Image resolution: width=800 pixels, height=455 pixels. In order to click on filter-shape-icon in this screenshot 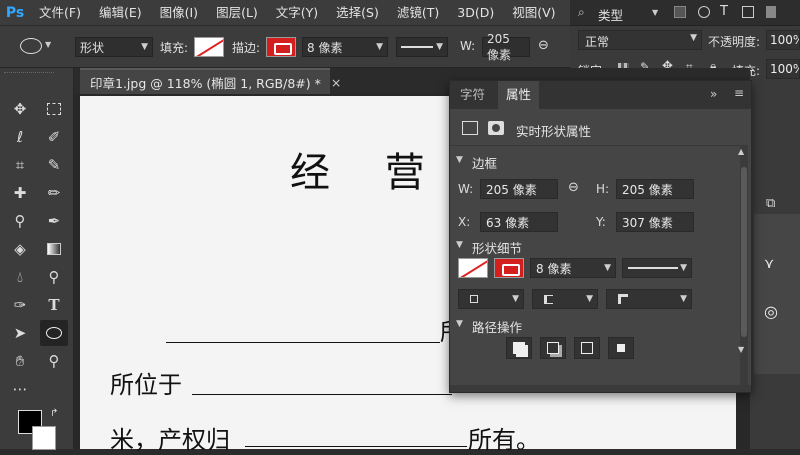, I will do `click(748, 12)`.